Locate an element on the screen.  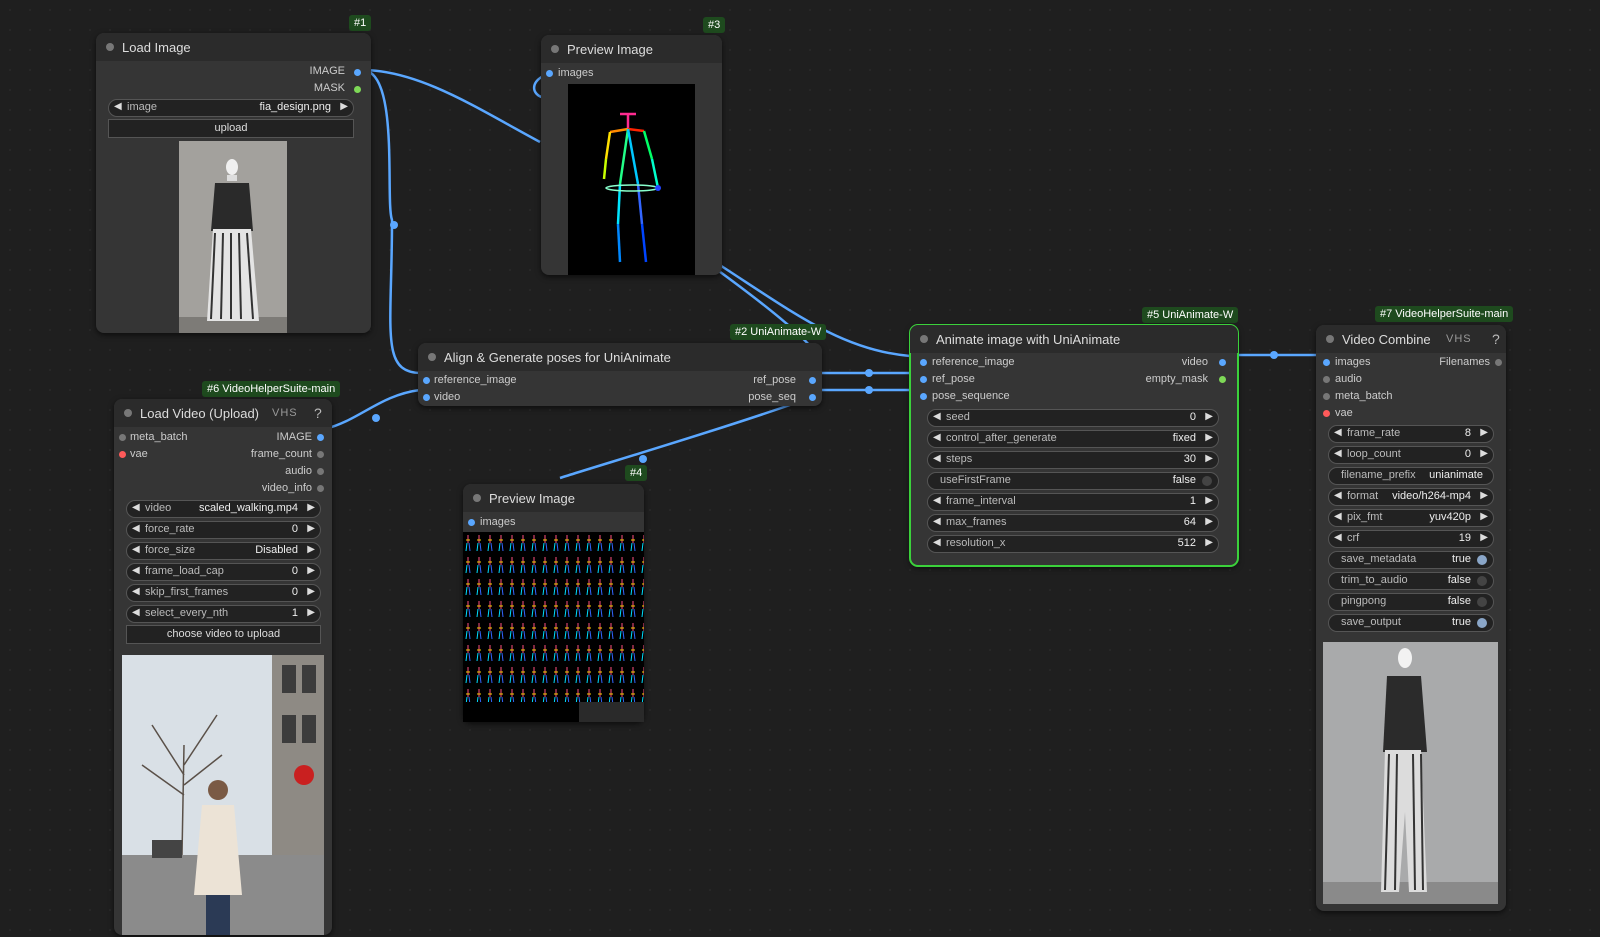
format-widget: ◀ format video/h264-mp4 ▶ is located at coordinates (1411, 497).